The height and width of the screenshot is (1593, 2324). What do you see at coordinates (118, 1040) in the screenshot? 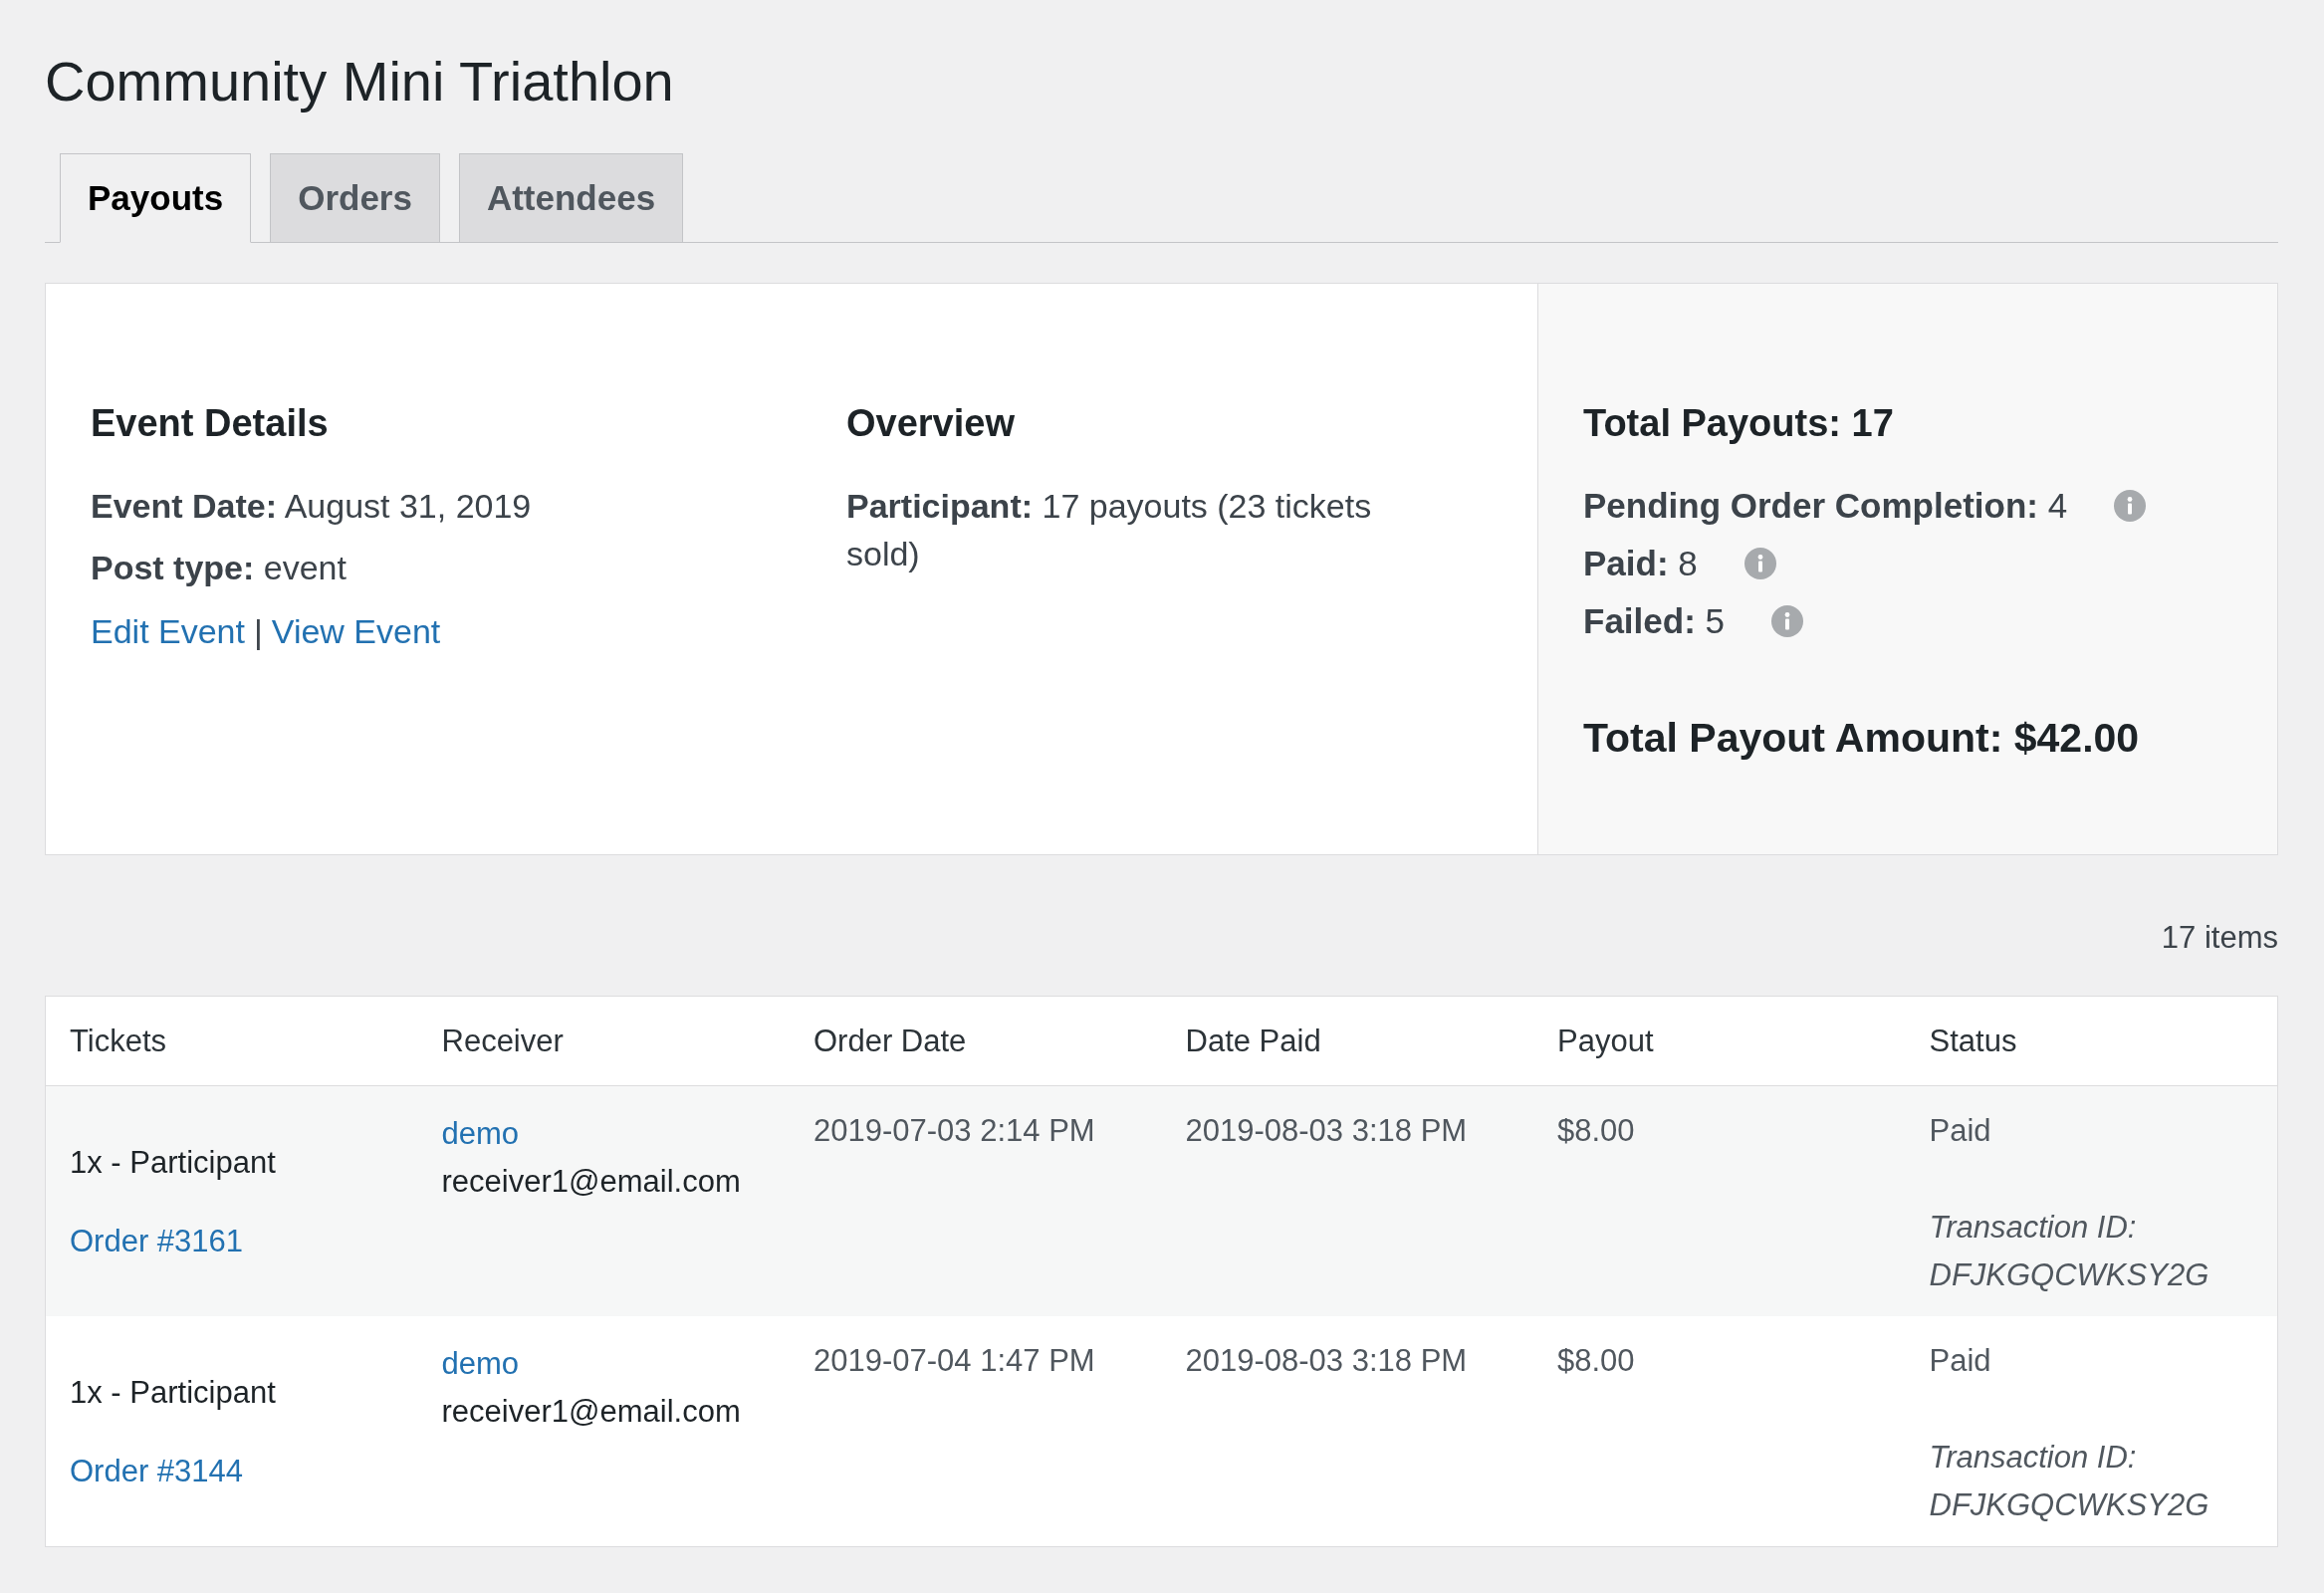
I see `column-header: Tickets` at bounding box center [118, 1040].